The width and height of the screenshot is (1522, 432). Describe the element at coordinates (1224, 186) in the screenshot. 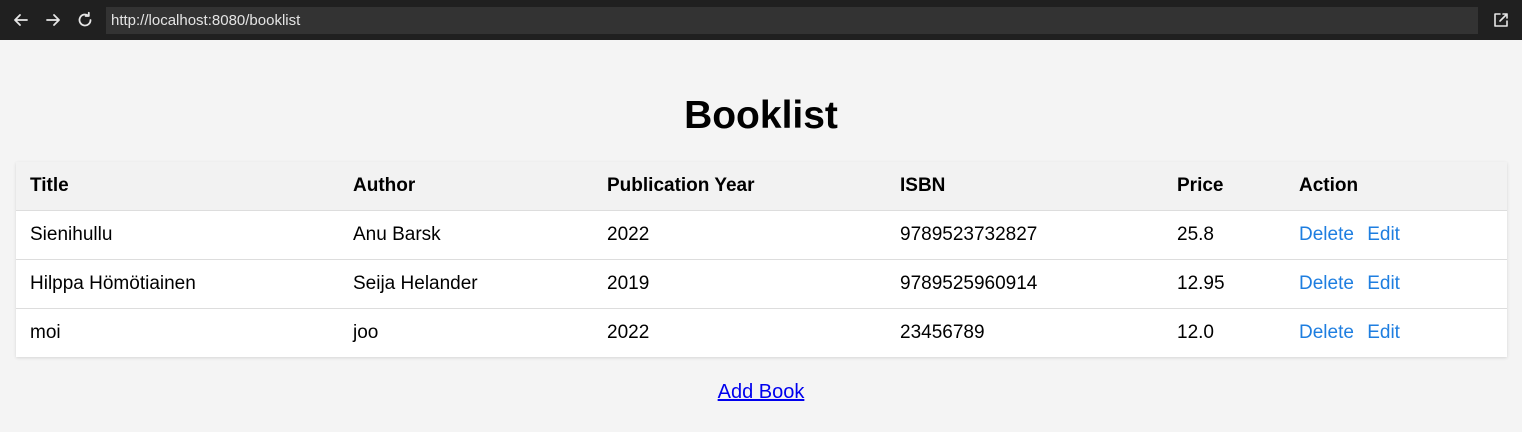

I see `header-price: Price` at that location.